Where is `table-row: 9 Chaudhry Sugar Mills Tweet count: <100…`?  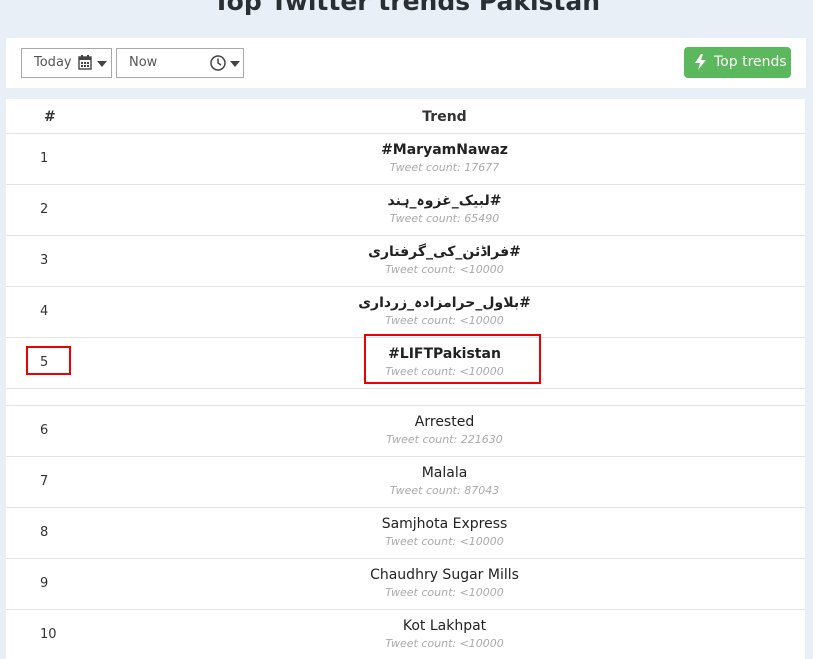 table-row: 9 Chaudhry Sugar Mills Tweet count: <100… is located at coordinates (405, 584).